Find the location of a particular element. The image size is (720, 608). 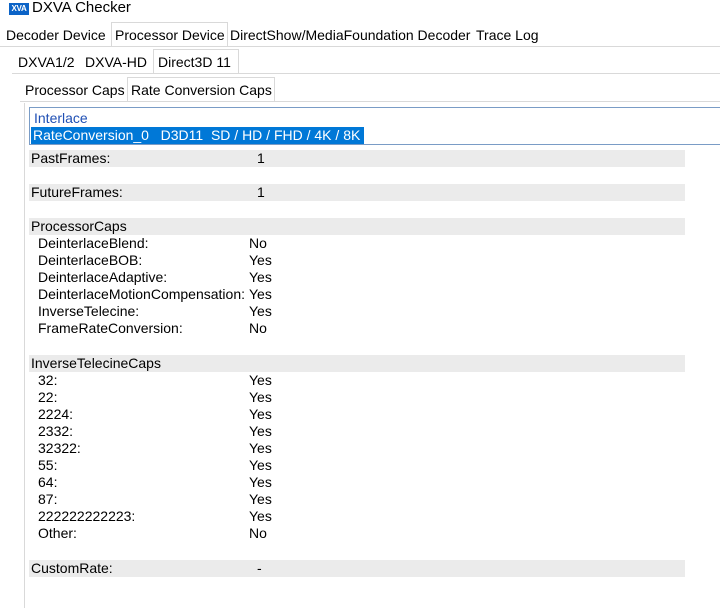

property-label: DeinterlaceMotionCompensation: is located at coordinates (141, 294).